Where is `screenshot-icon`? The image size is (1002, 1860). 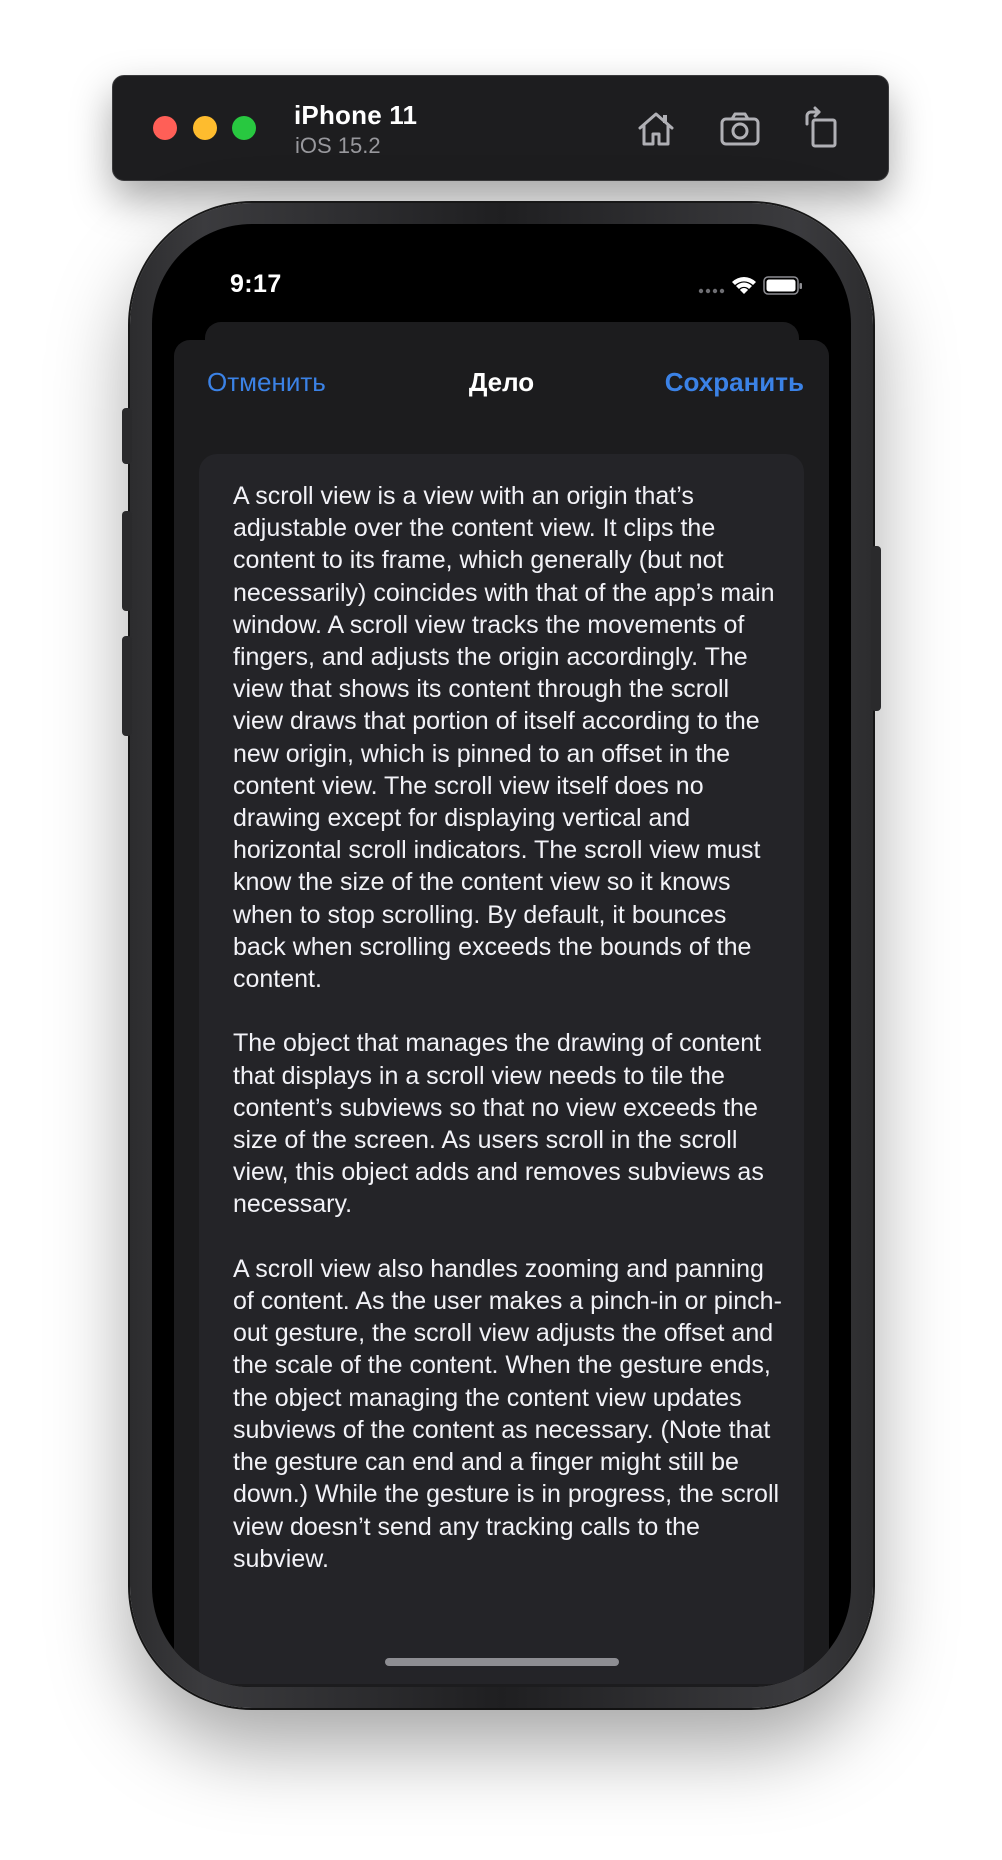 screenshot-icon is located at coordinates (740, 129).